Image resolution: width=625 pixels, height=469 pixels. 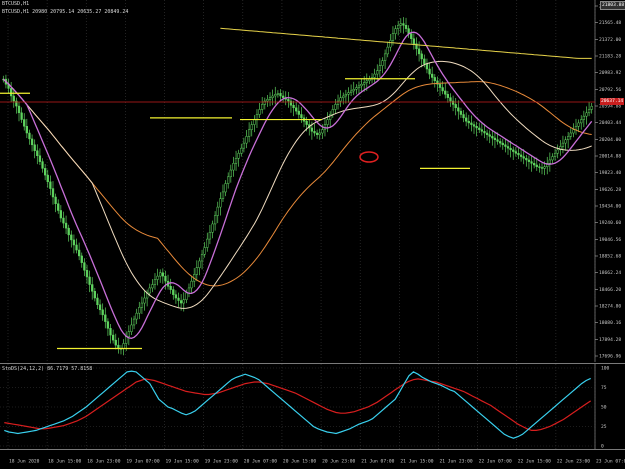 I want to click on time-tick-label: 22 Jun 07:00, so click(x=495, y=462).